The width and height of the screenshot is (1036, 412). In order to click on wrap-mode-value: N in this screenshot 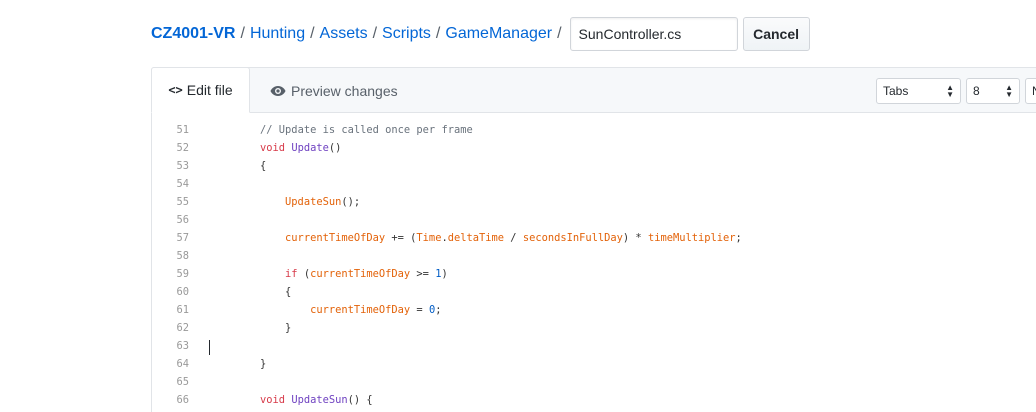, I will do `click(1034, 91)`.